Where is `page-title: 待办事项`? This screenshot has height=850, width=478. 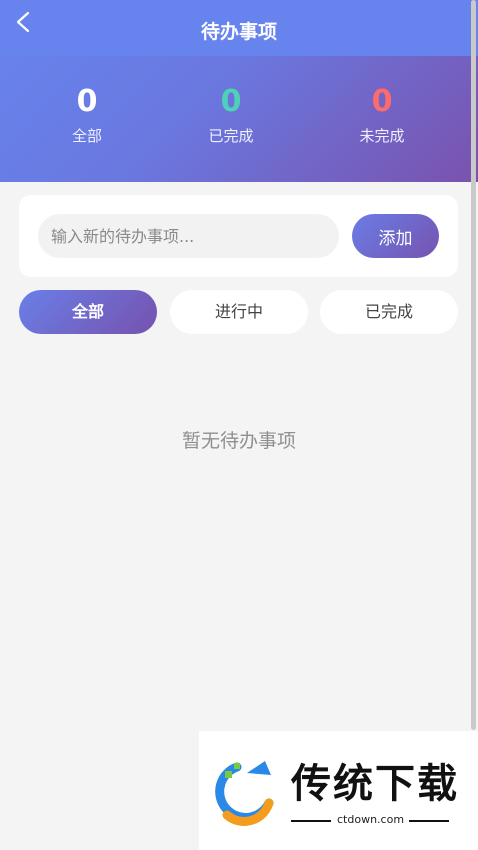
page-title: 待办事项 is located at coordinates (238, 32).